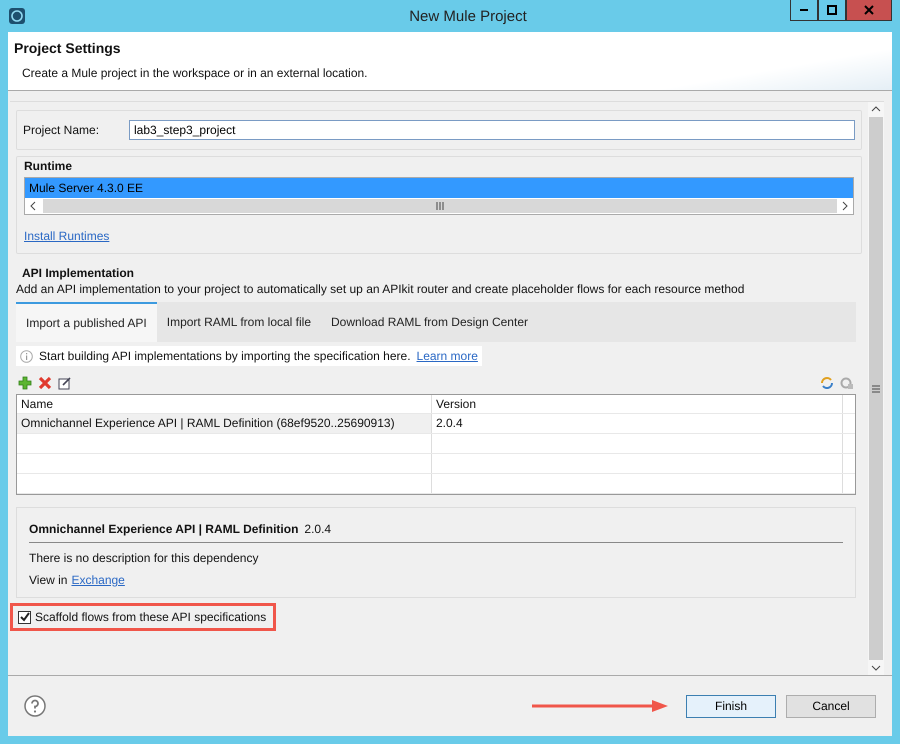 This screenshot has width=900, height=744. What do you see at coordinates (195, 73) in the screenshot?
I see `header-description: Create a Mule project in the workspace or in an external location.` at bounding box center [195, 73].